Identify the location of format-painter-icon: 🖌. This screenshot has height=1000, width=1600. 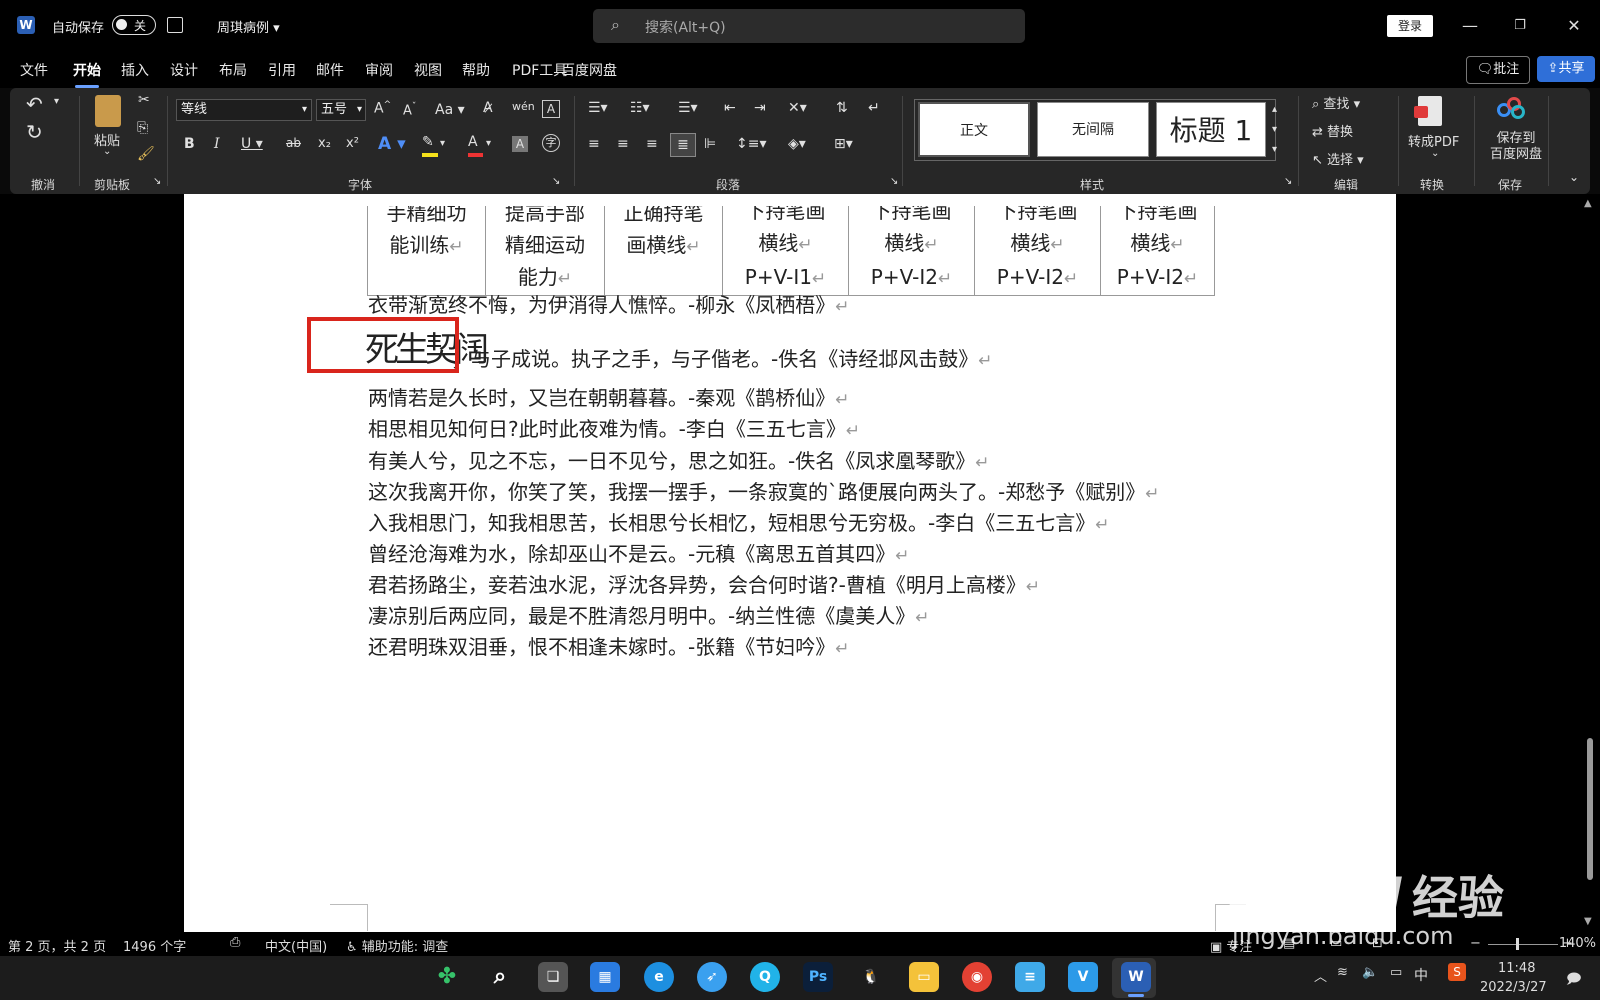
(146, 154).